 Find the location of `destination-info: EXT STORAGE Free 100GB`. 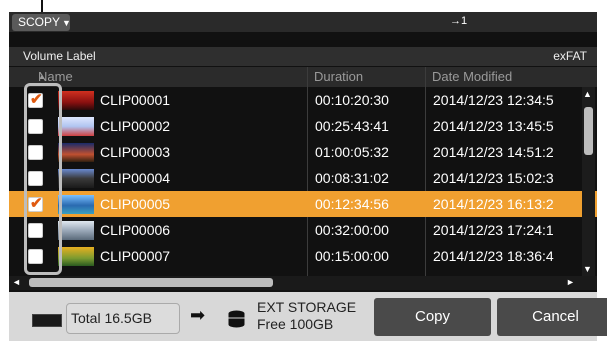

destination-info: EXT STORAGE Free 100GB is located at coordinates (306, 316).